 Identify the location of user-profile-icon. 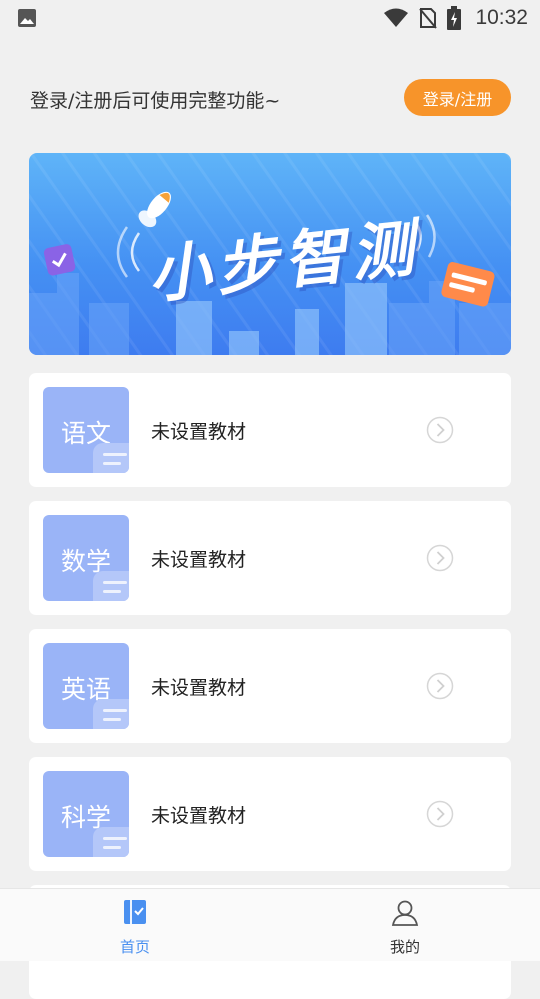
(405, 913).